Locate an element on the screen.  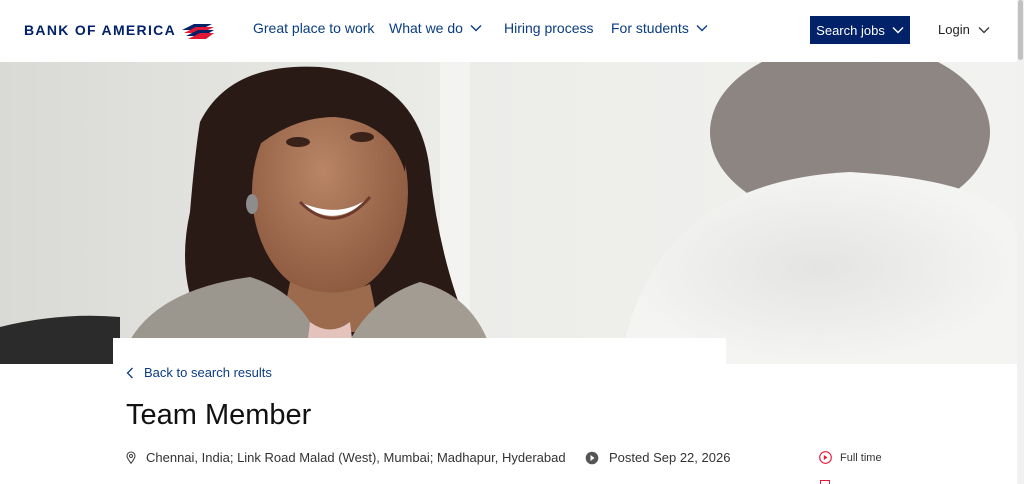
flag-logo-icon is located at coordinates (197, 31).